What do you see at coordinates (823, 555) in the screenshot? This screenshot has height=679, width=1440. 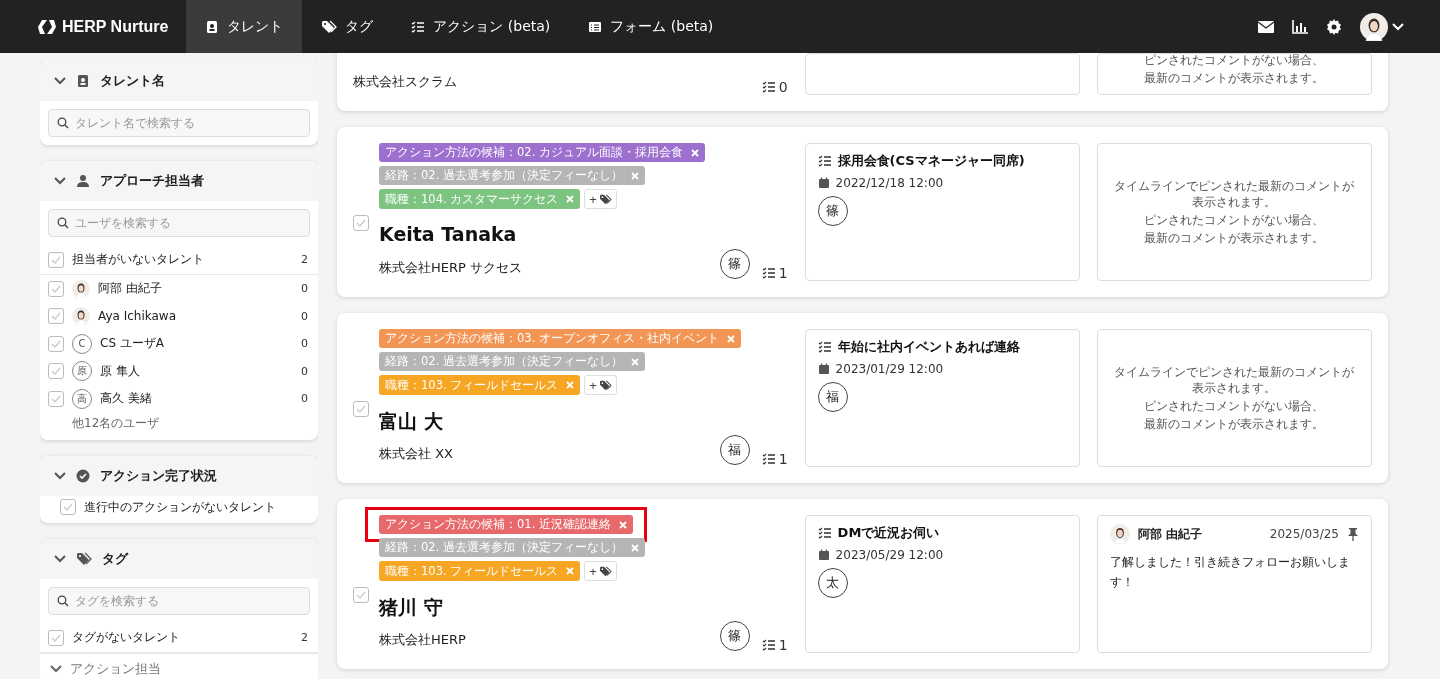 I see `calendar-icon` at bounding box center [823, 555].